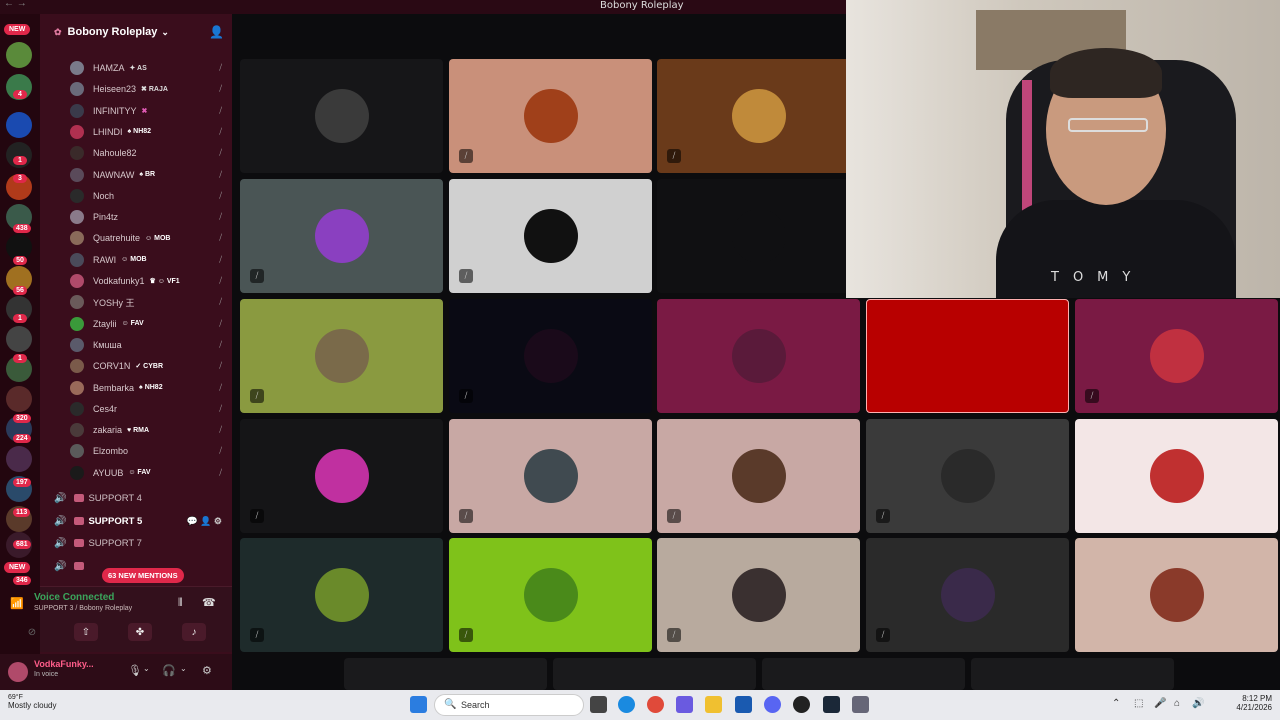 The height and width of the screenshot is (720, 1280). What do you see at coordinates (743, 704) in the screenshot?
I see `store-icon` at bounding box center [743, 704].